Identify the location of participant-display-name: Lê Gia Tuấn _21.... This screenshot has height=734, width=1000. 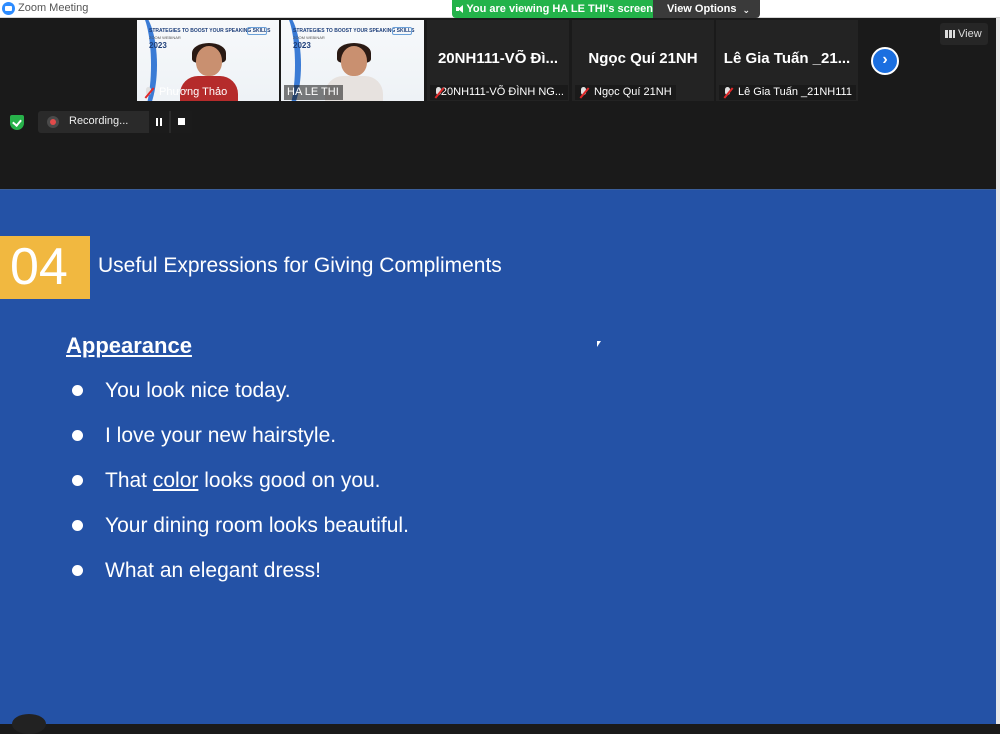
(787, 58).